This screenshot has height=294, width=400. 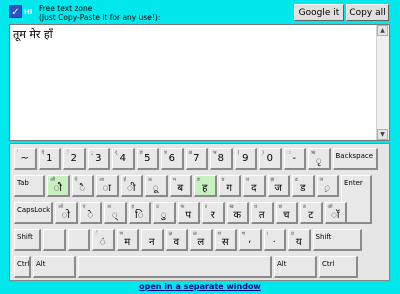 I want to click on key-n: ळल, so click(x=201, y=240).